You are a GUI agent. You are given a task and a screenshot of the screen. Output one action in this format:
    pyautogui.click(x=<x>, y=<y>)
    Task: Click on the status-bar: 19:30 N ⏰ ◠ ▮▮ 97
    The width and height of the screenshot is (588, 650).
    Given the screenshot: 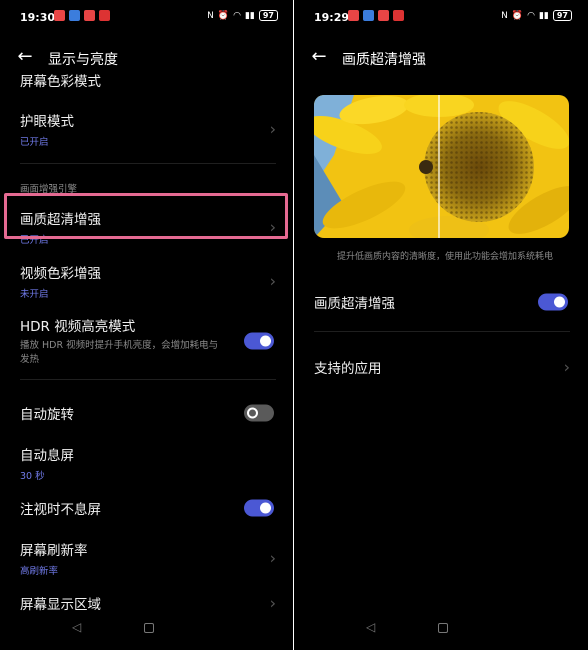 What is the action you would take?
    pyautogui.click(x=147, y=17)
    